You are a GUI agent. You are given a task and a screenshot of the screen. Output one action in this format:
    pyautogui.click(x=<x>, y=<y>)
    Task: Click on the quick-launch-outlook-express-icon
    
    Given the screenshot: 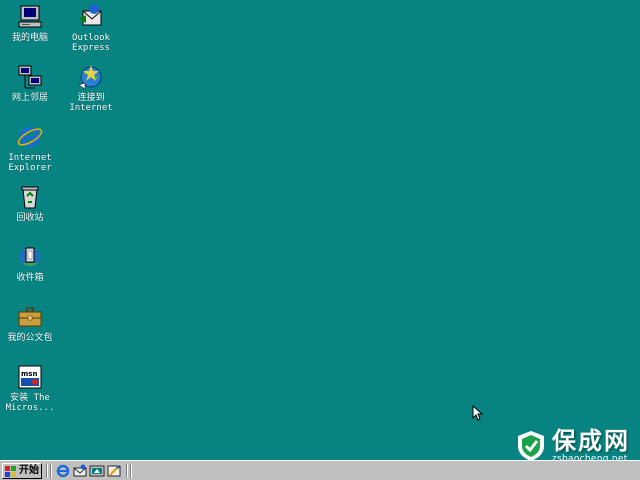 What is the action you would take?
    pyautogui.click(x=80, y=471)
    